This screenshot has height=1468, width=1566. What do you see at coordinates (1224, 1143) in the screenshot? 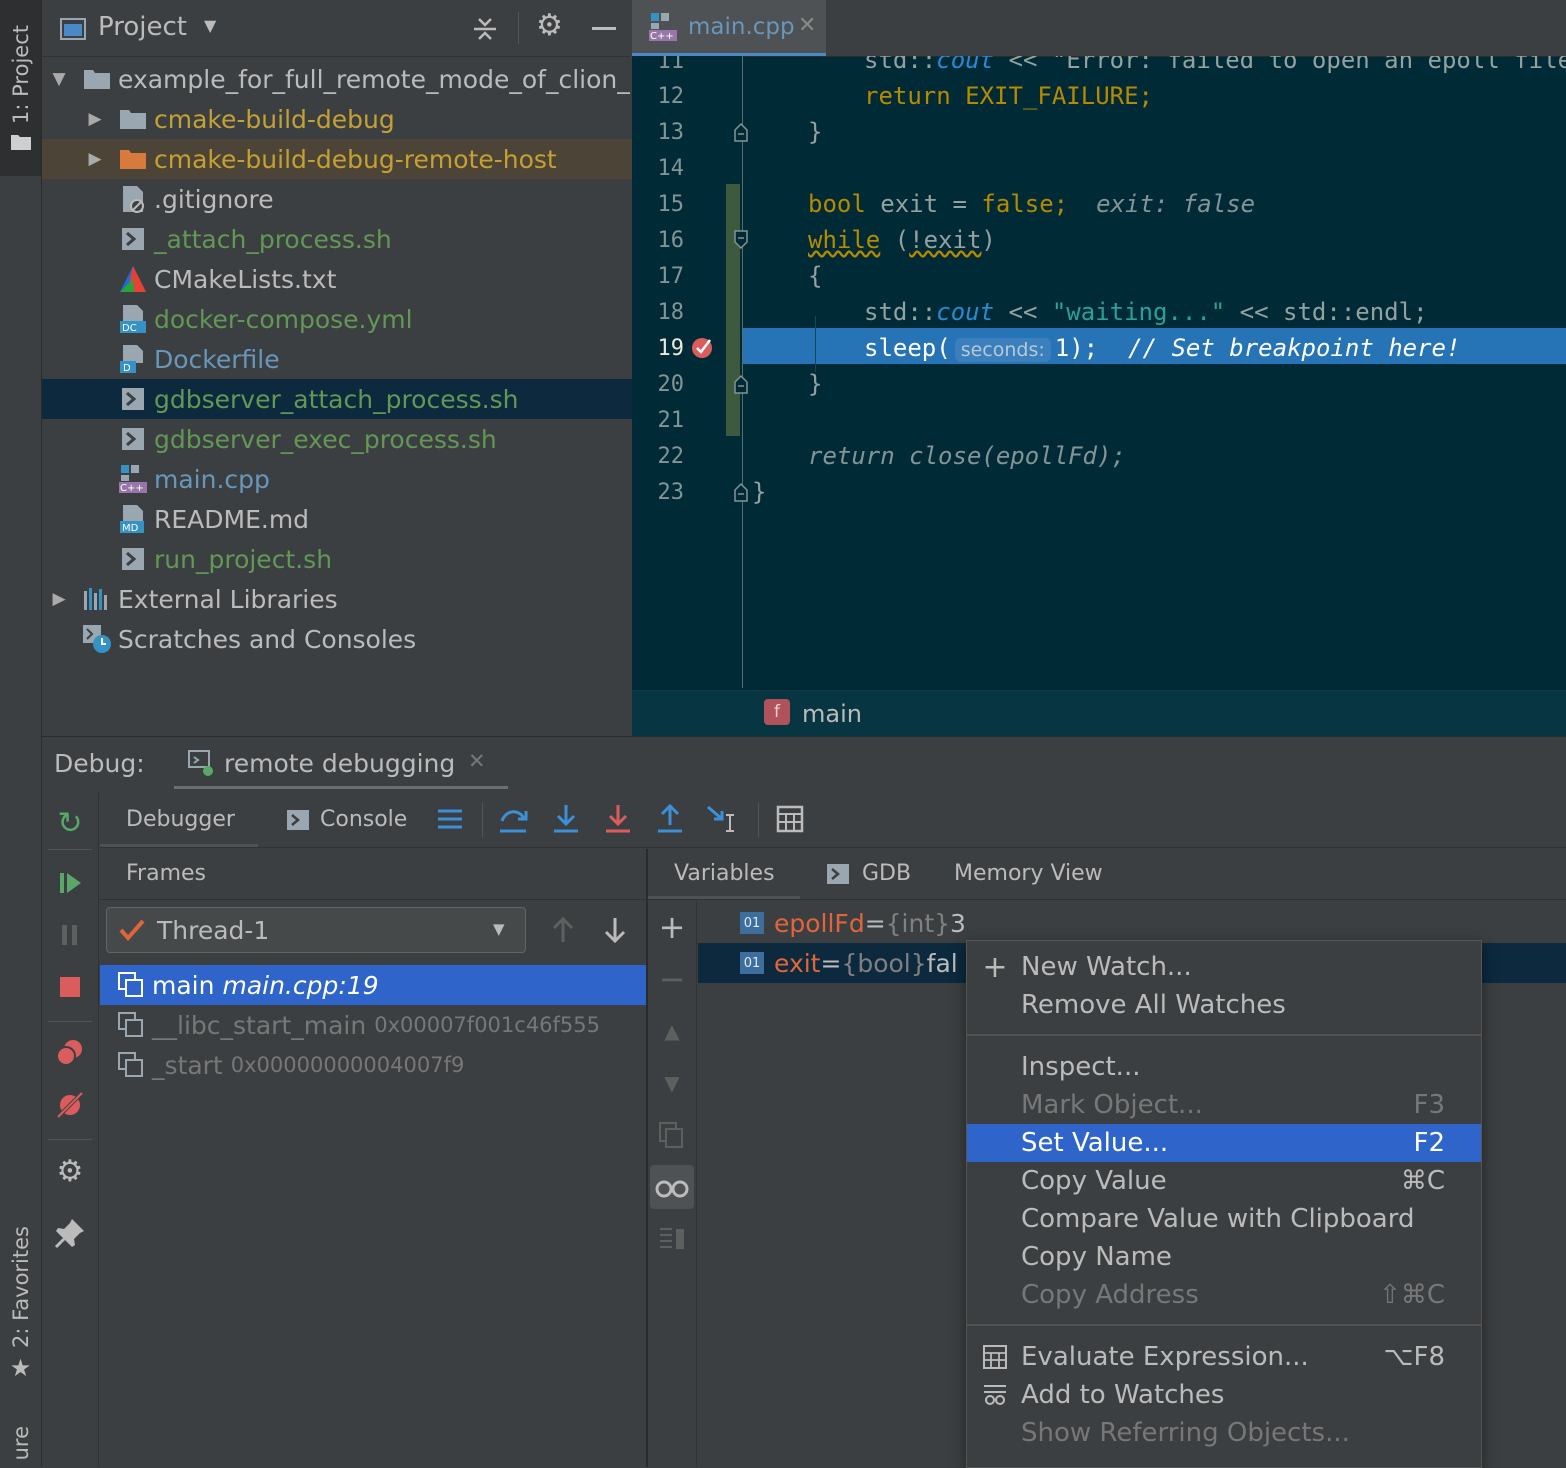
I see `menu-item-set-value: Set Value... F2` at bounding box center [1224, 1143].